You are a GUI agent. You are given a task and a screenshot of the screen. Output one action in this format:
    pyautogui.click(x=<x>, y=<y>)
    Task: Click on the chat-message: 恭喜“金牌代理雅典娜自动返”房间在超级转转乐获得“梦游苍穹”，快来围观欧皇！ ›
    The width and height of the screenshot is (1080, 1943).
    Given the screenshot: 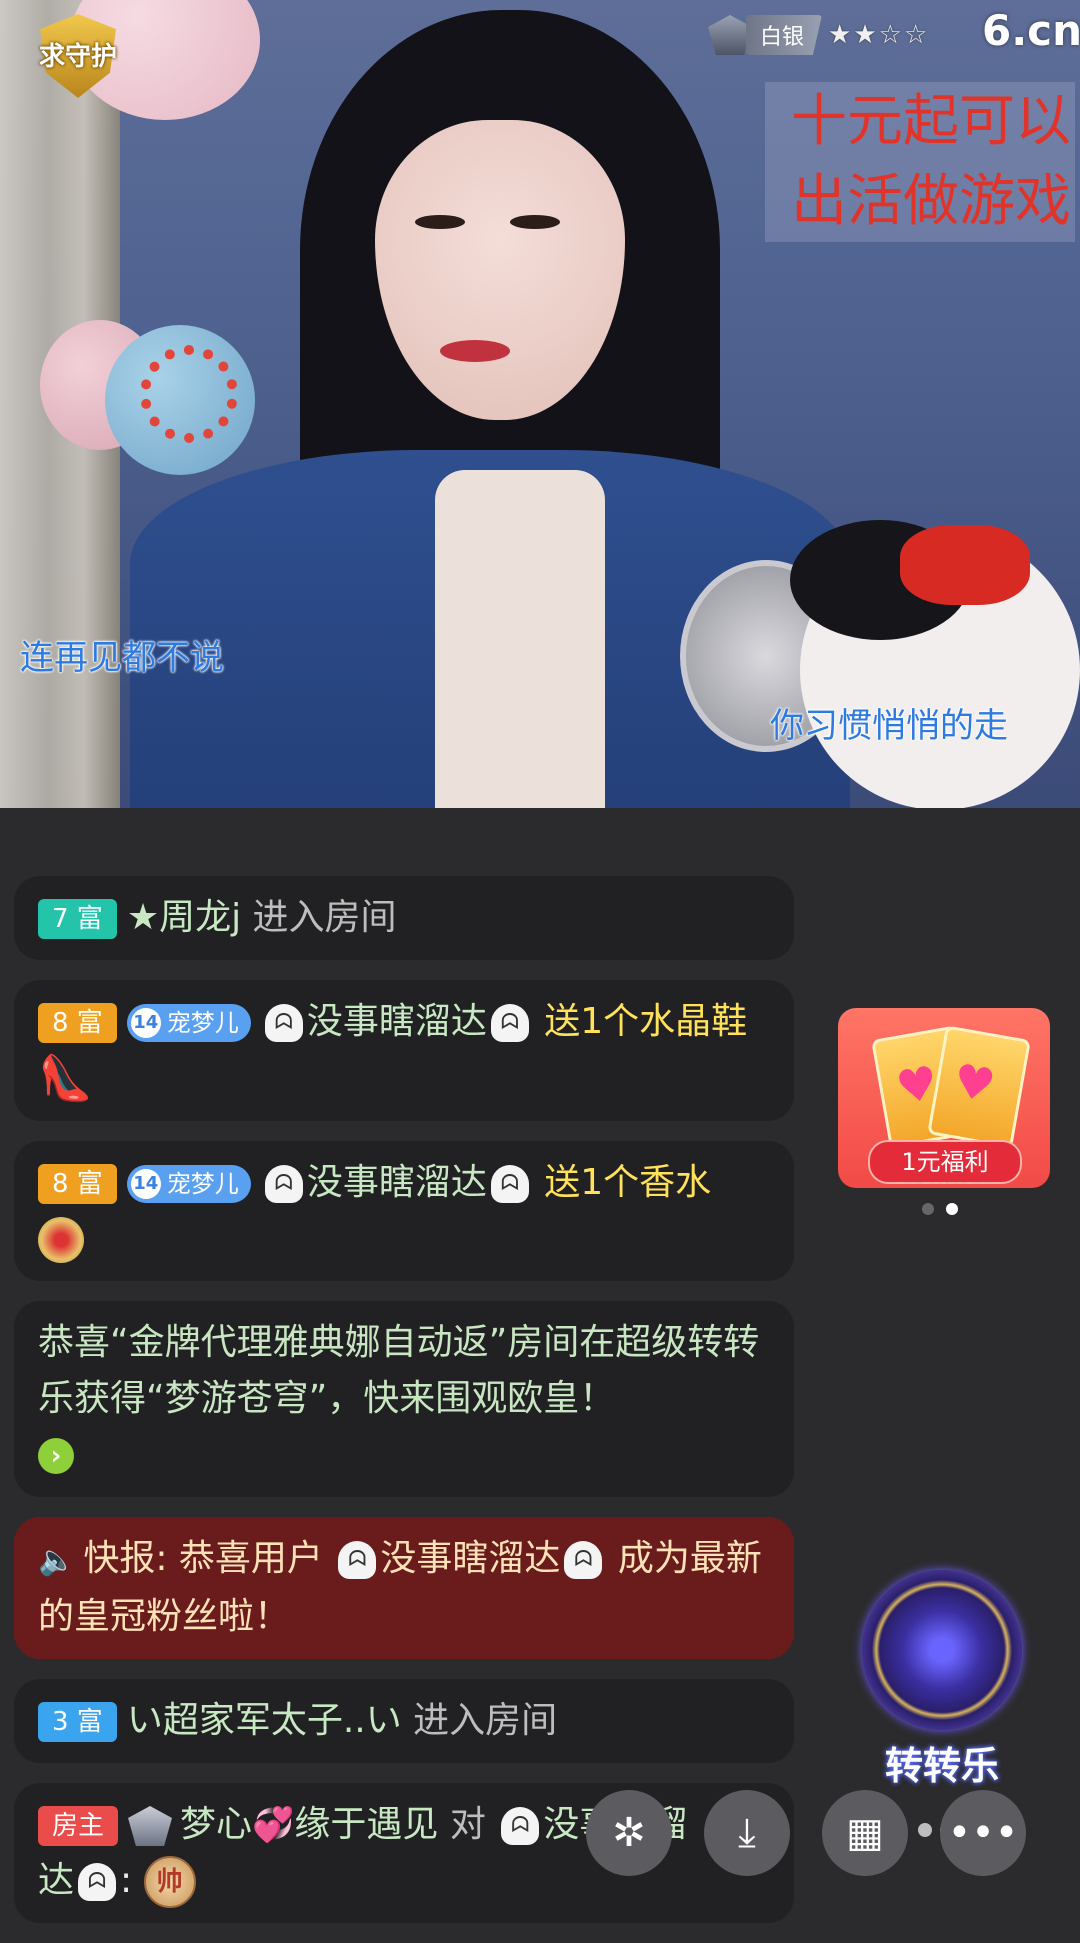 What is the action you would take?
    pyautogui.click(x=404, y=1399)
    